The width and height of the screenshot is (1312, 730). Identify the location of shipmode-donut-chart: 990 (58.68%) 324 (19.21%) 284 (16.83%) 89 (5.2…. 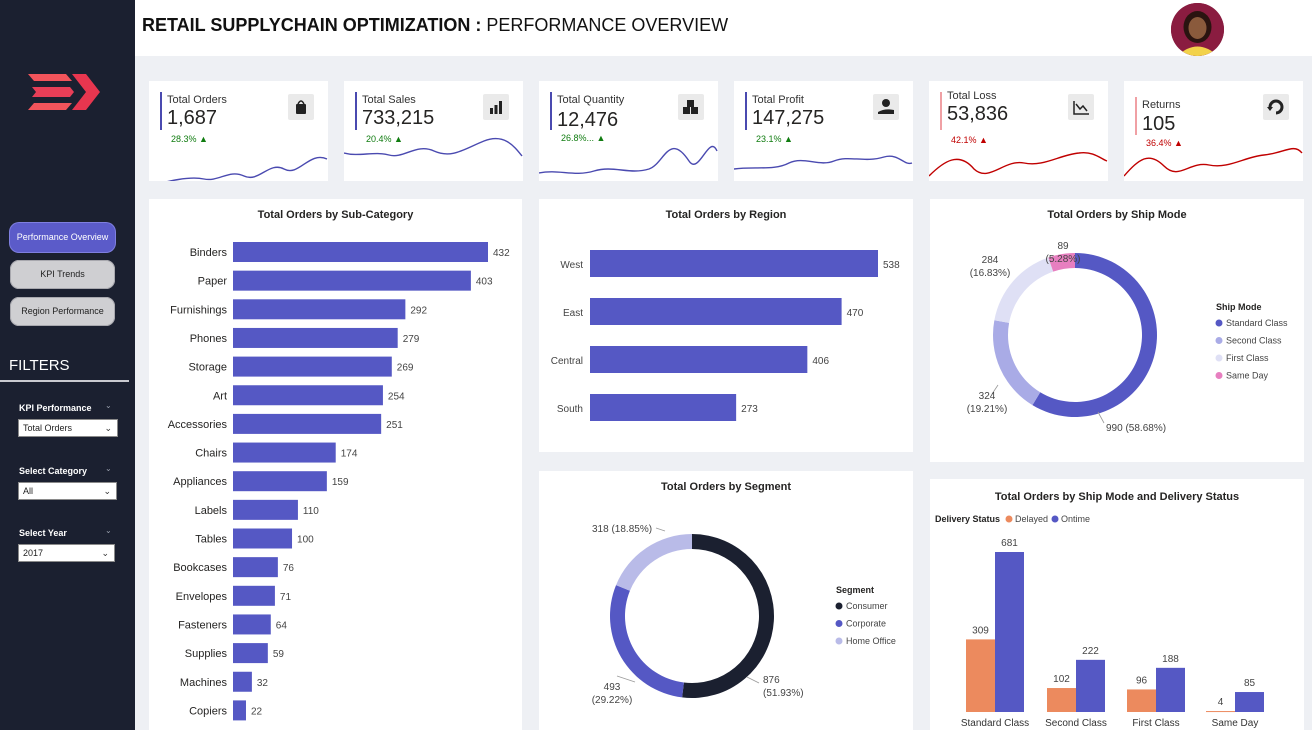
(1127, 337).